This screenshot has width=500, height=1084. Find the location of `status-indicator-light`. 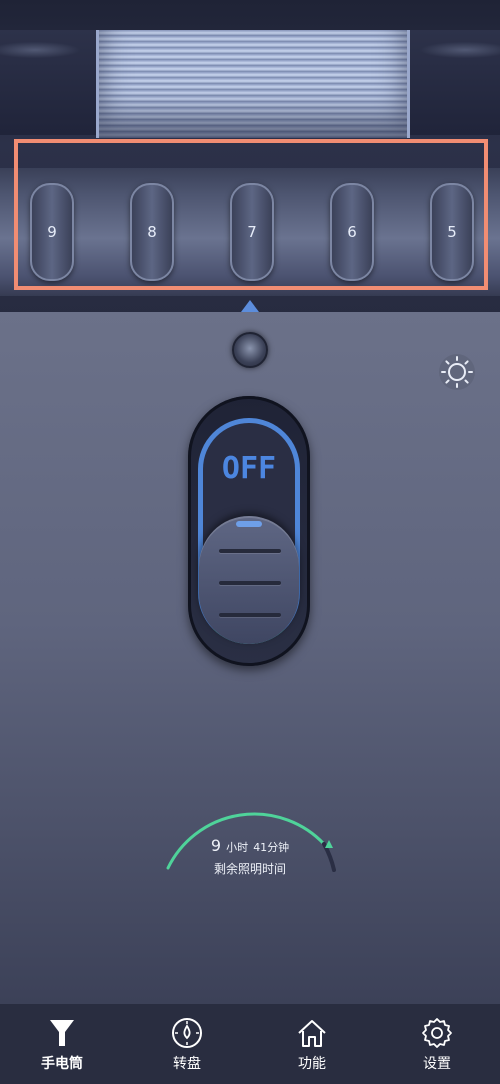

status-indicator-light is located at coordinates (250, 350).